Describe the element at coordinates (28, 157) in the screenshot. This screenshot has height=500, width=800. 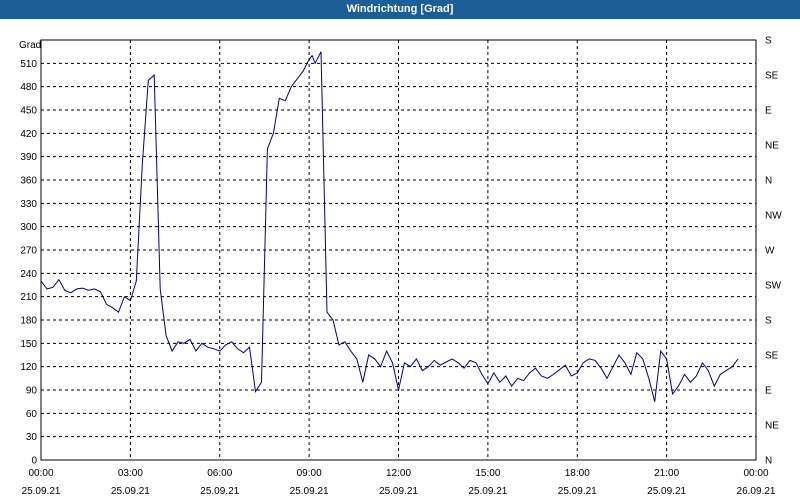
I see `y-tick-label: 390` at that location.